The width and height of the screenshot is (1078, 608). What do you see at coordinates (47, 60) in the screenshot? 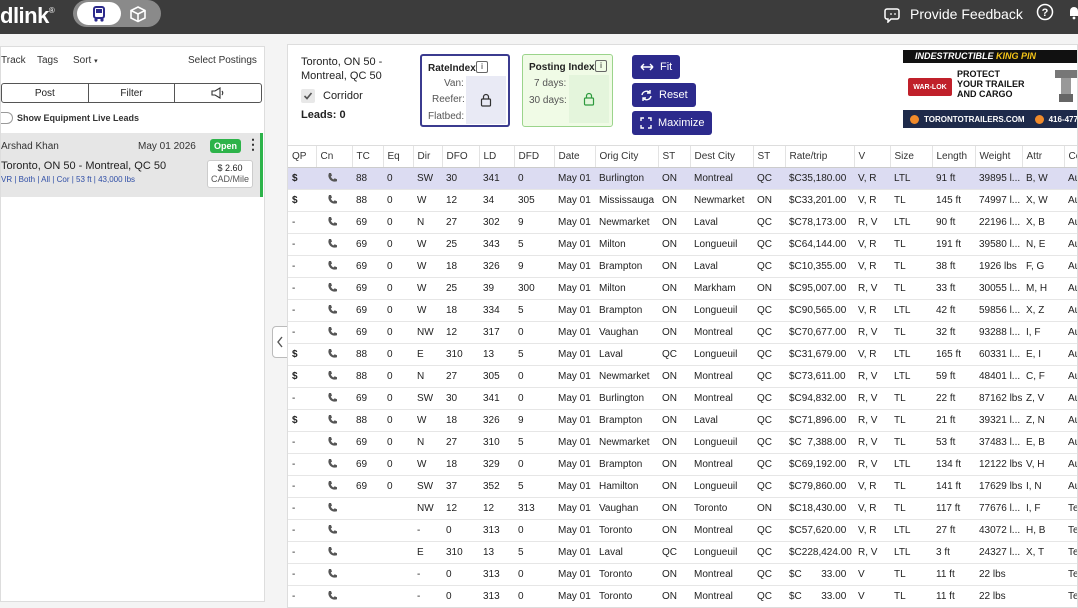
I see `tab-tags: Tags` at bounding box center [47, 60].